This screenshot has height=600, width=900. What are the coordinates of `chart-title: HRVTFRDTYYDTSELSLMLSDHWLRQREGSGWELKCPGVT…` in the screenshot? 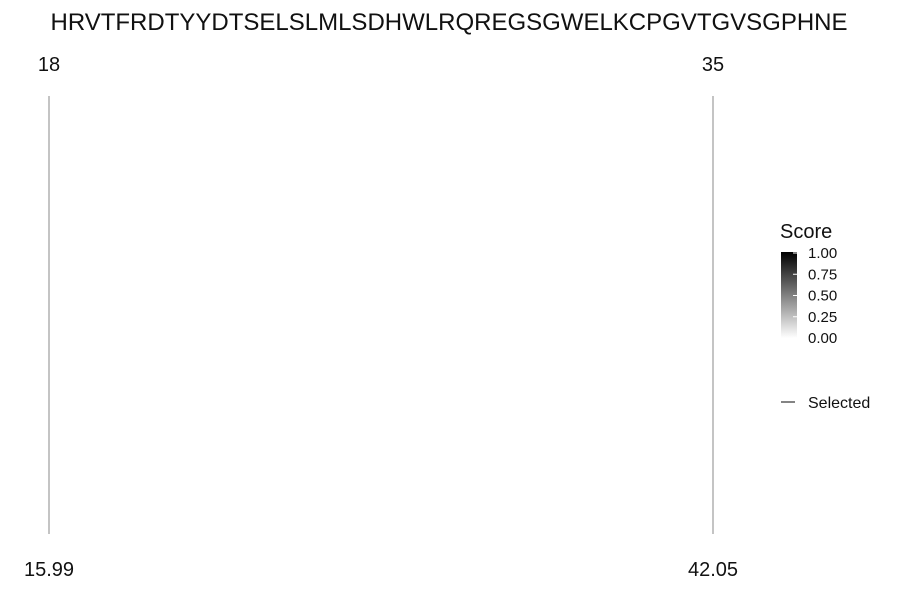 It's located at (448, 22).